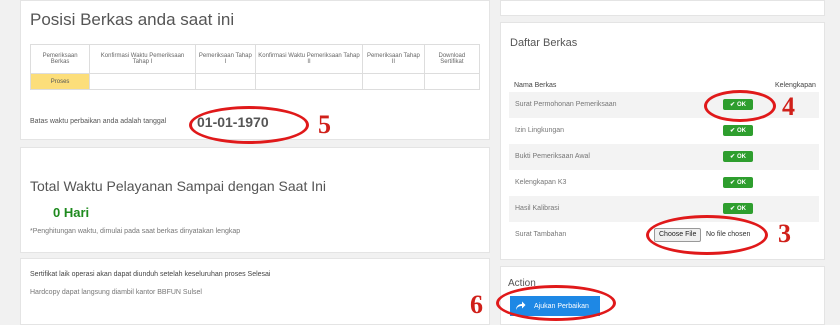 This screenshot has width=840, height=325. What do you see at coordinates (476, 304) in the screenshot?
I see `annotation-number: 6` at bounding box center [476, 304].